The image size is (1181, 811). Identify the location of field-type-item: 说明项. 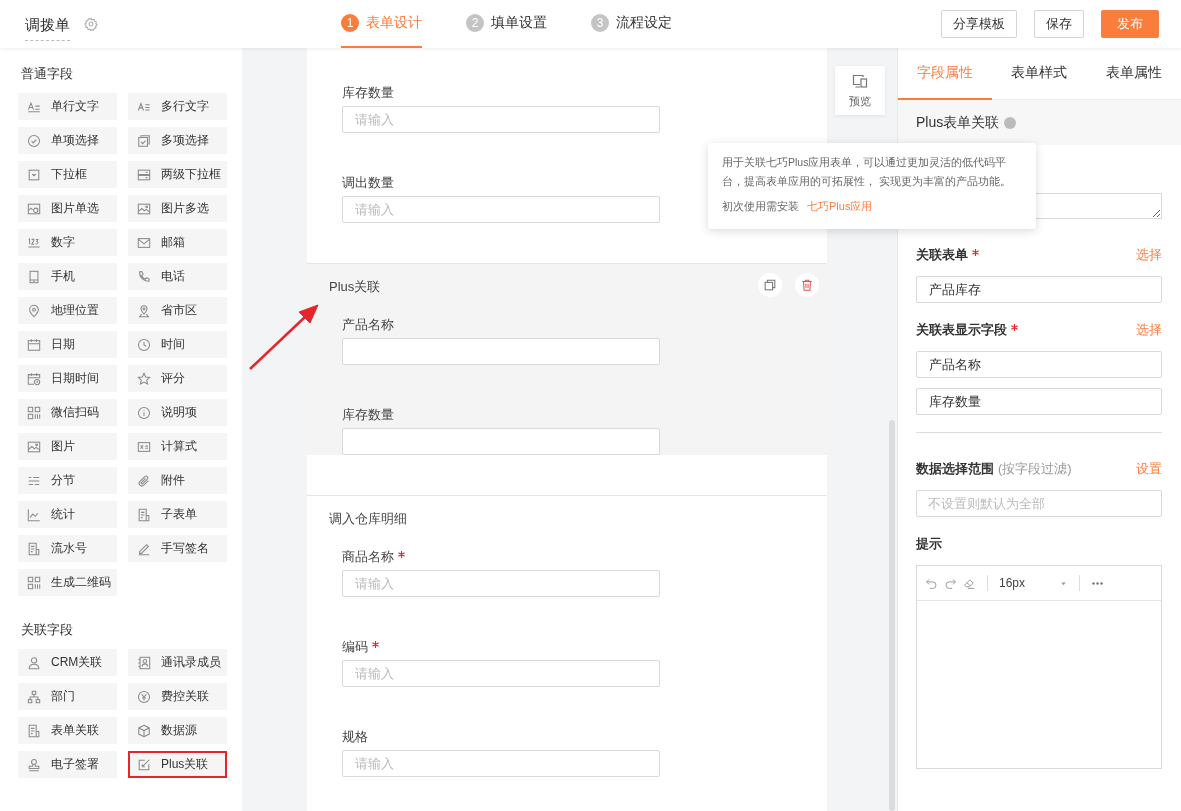
(177, 412).